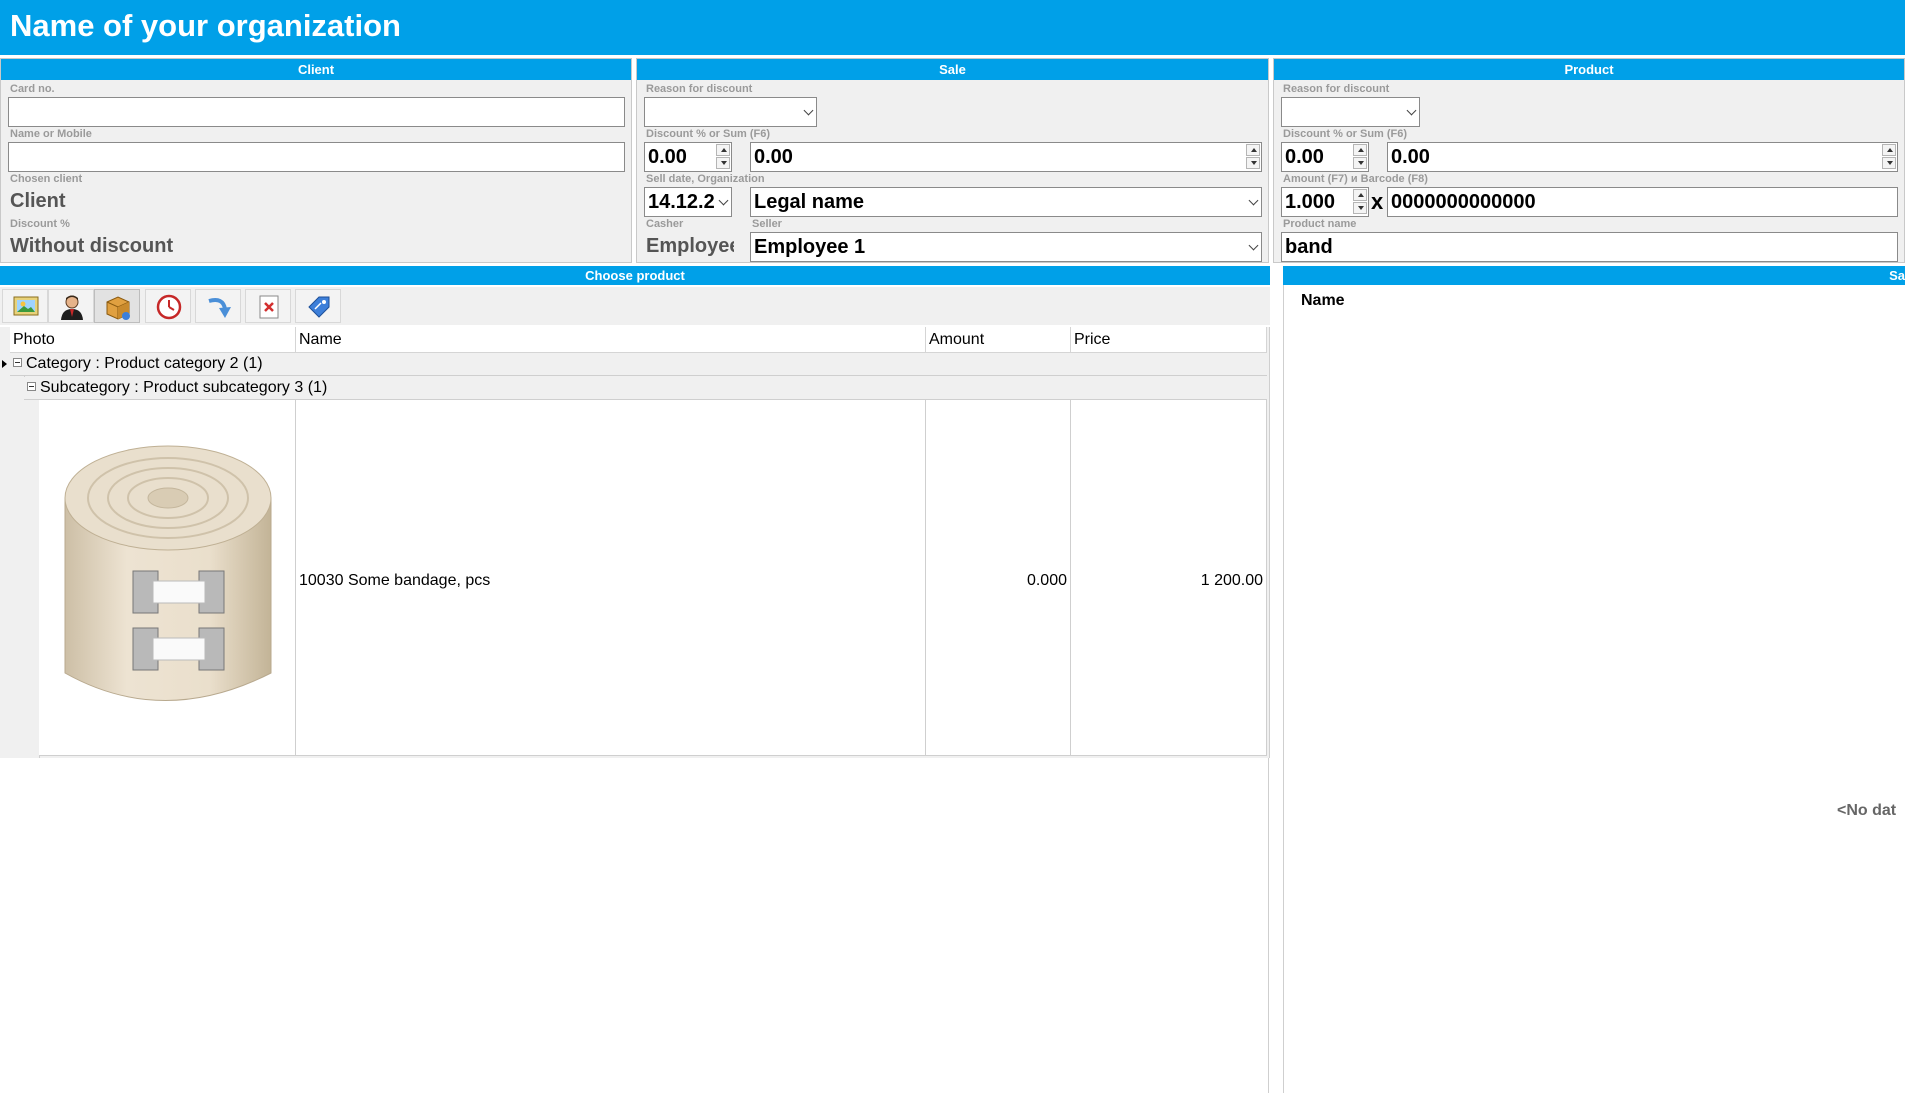  I want to click on casher-label: Casher, so click(665, 224).